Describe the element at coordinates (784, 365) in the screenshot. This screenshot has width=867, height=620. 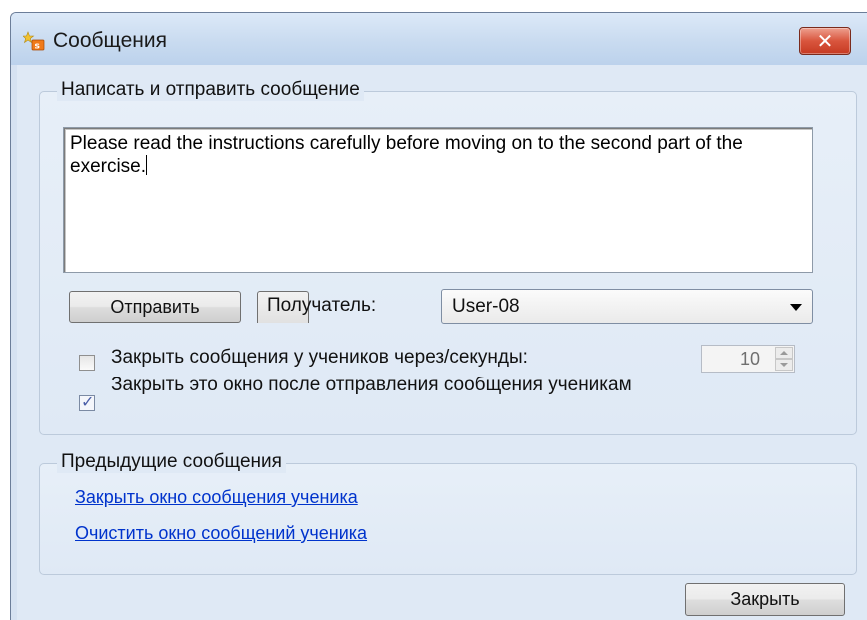
I see `stepper-down-button` at that location.